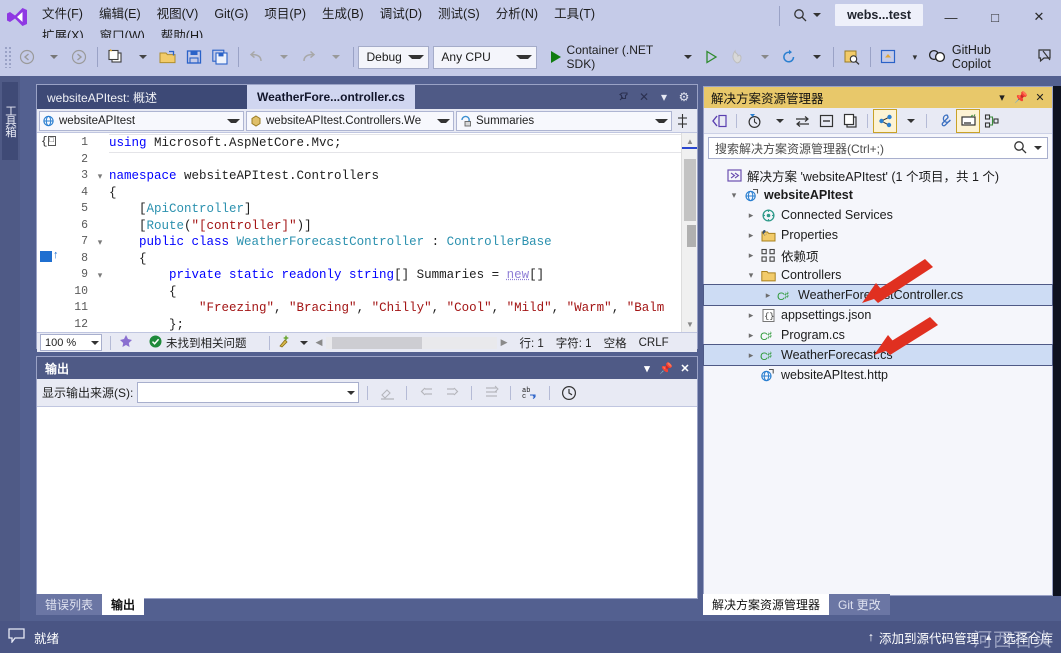  I want to click on intellicode-icon, so click(126, 342).